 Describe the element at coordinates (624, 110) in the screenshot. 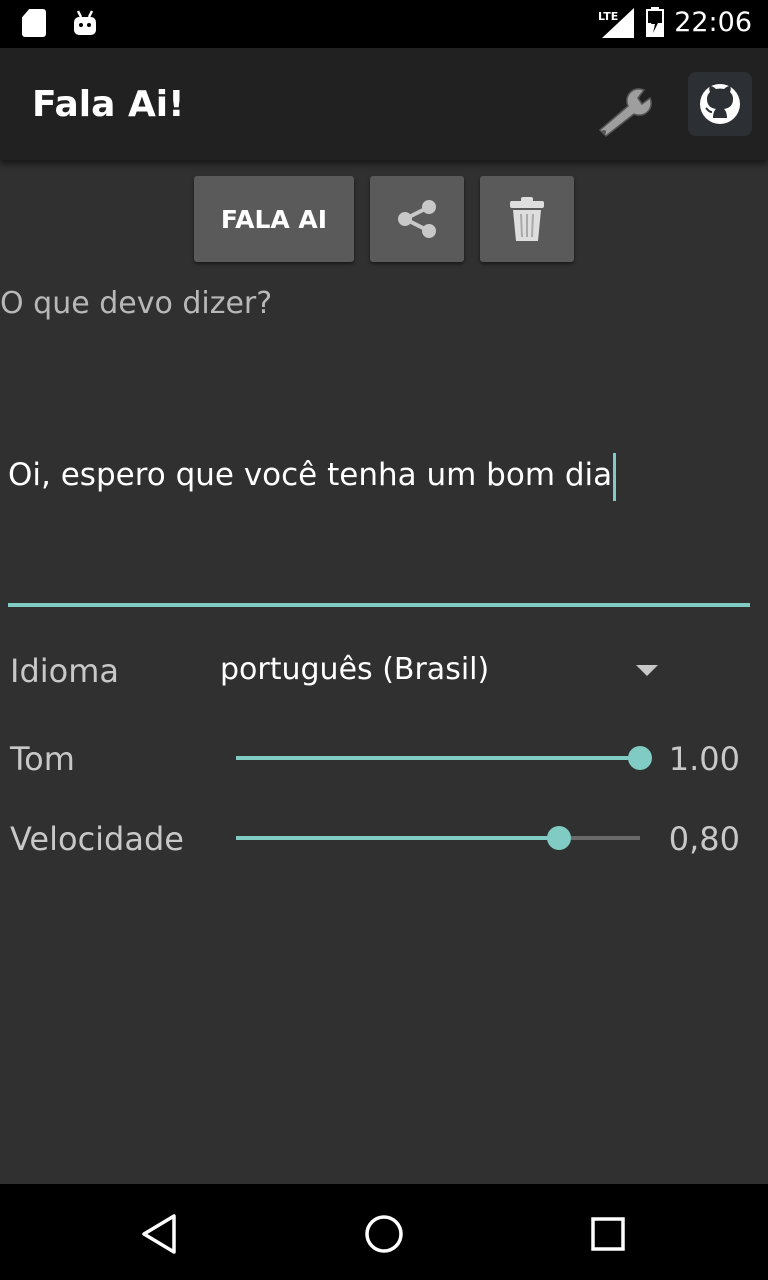

I see `wrench-icon` at that location.